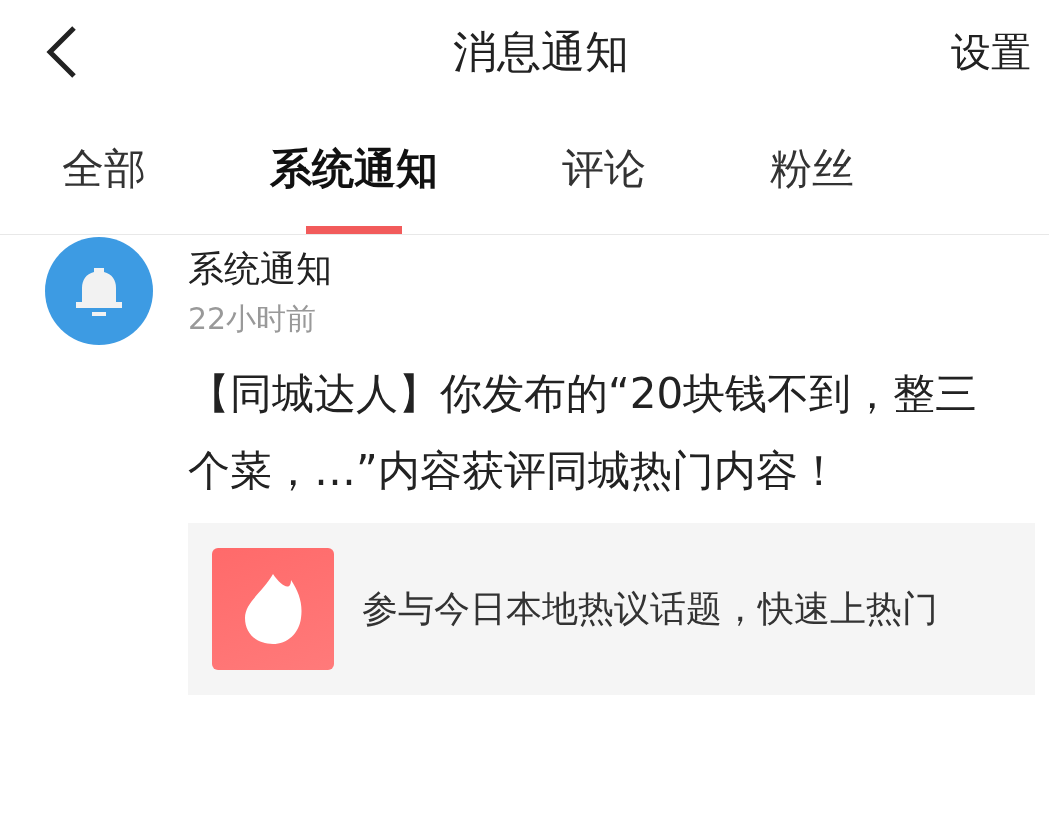 The width and height of the screenshot is (1049, 837). What do you see at coordinates (252, 319) in the screenshot?
I see `timestamp: 22小时前` at bounding box center [252, 319].